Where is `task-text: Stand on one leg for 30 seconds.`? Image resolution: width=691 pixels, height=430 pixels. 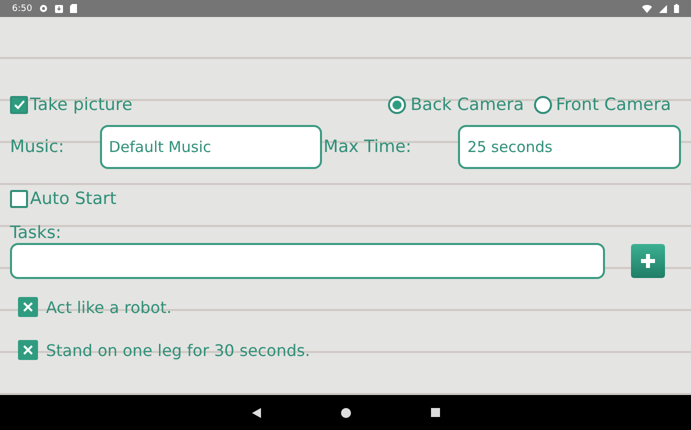 task-text: Stand on one leg for 30 seconds. is located at coordinates (178, 350).